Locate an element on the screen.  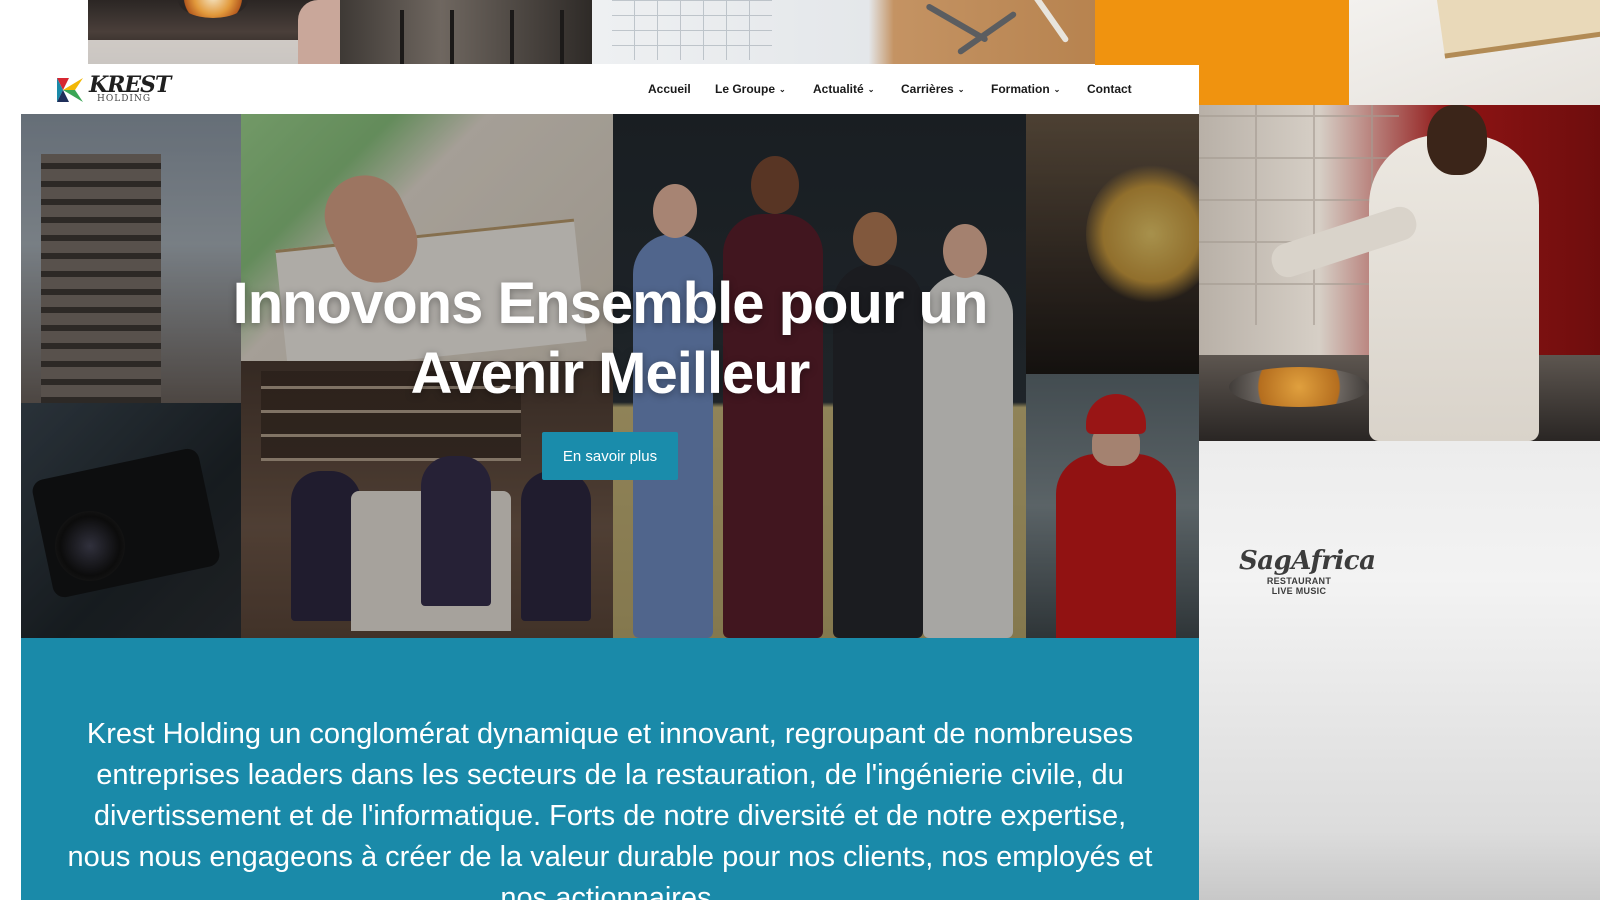
sagafrica-name: SagAfrica is located at coordinates (1307, 561).